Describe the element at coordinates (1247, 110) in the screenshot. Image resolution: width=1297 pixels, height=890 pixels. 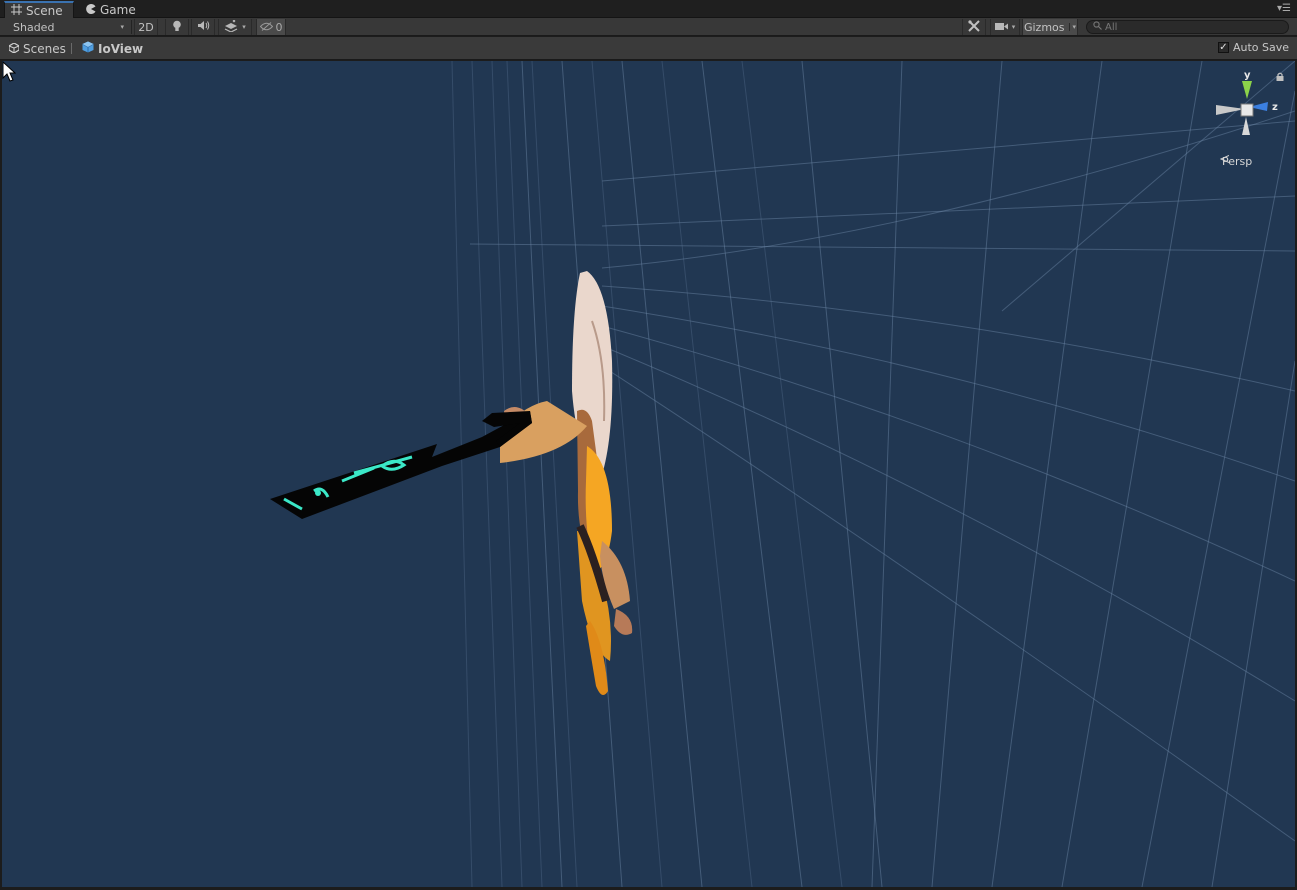
I see `gizmo-center-cube` at that location.